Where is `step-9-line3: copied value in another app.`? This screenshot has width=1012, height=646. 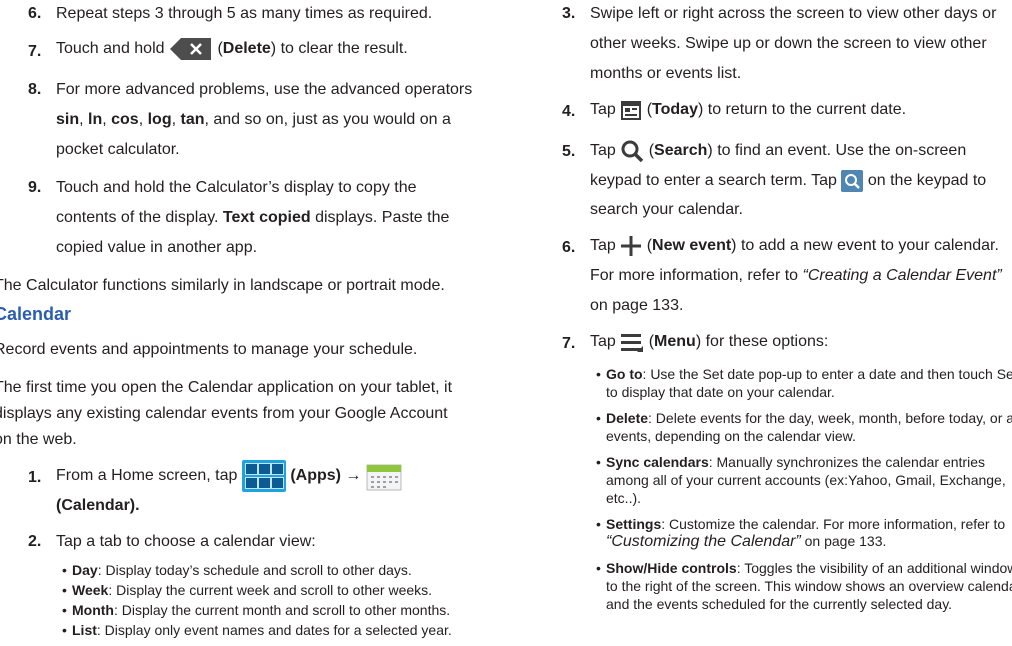 step-9-line3: copied value in another app. is located at coordinates (157, 247).